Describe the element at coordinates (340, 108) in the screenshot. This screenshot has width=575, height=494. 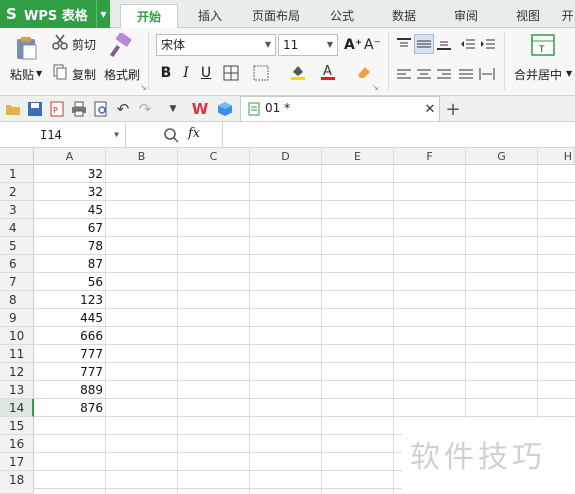
I see `document-tab: 01 * ✕` at that location.